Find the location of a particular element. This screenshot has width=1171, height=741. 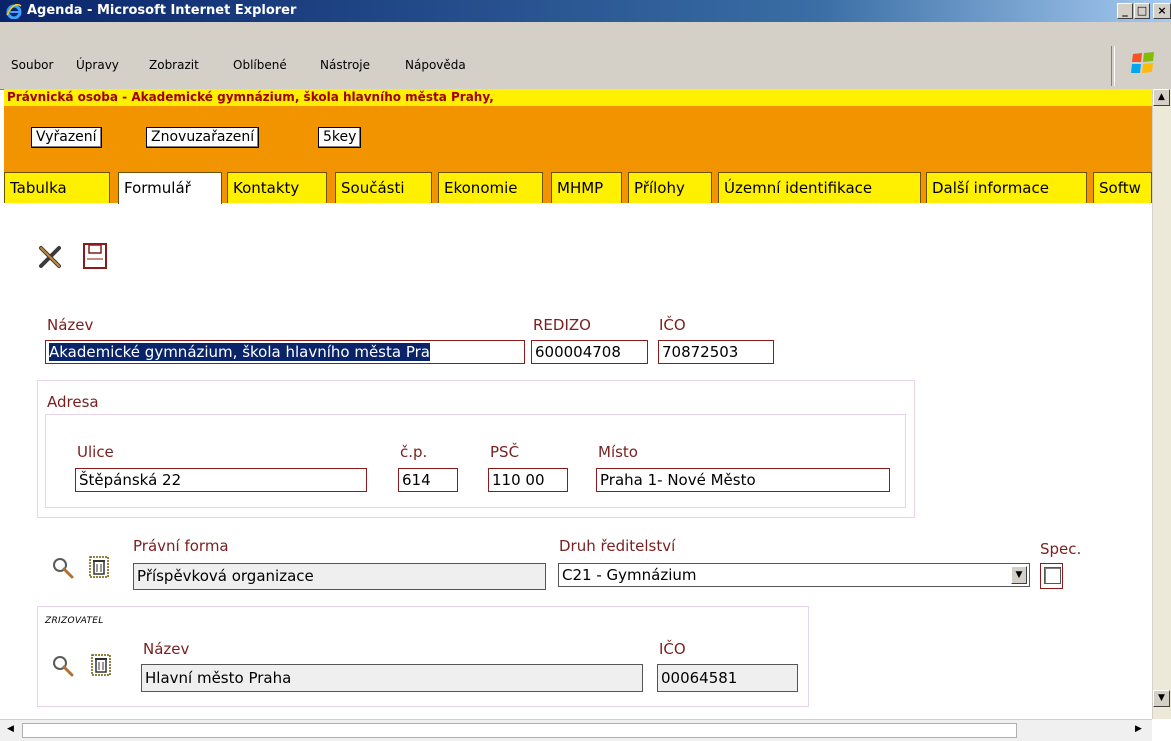

trash-zrizovatel-icon is located at coordinates (101, 665).